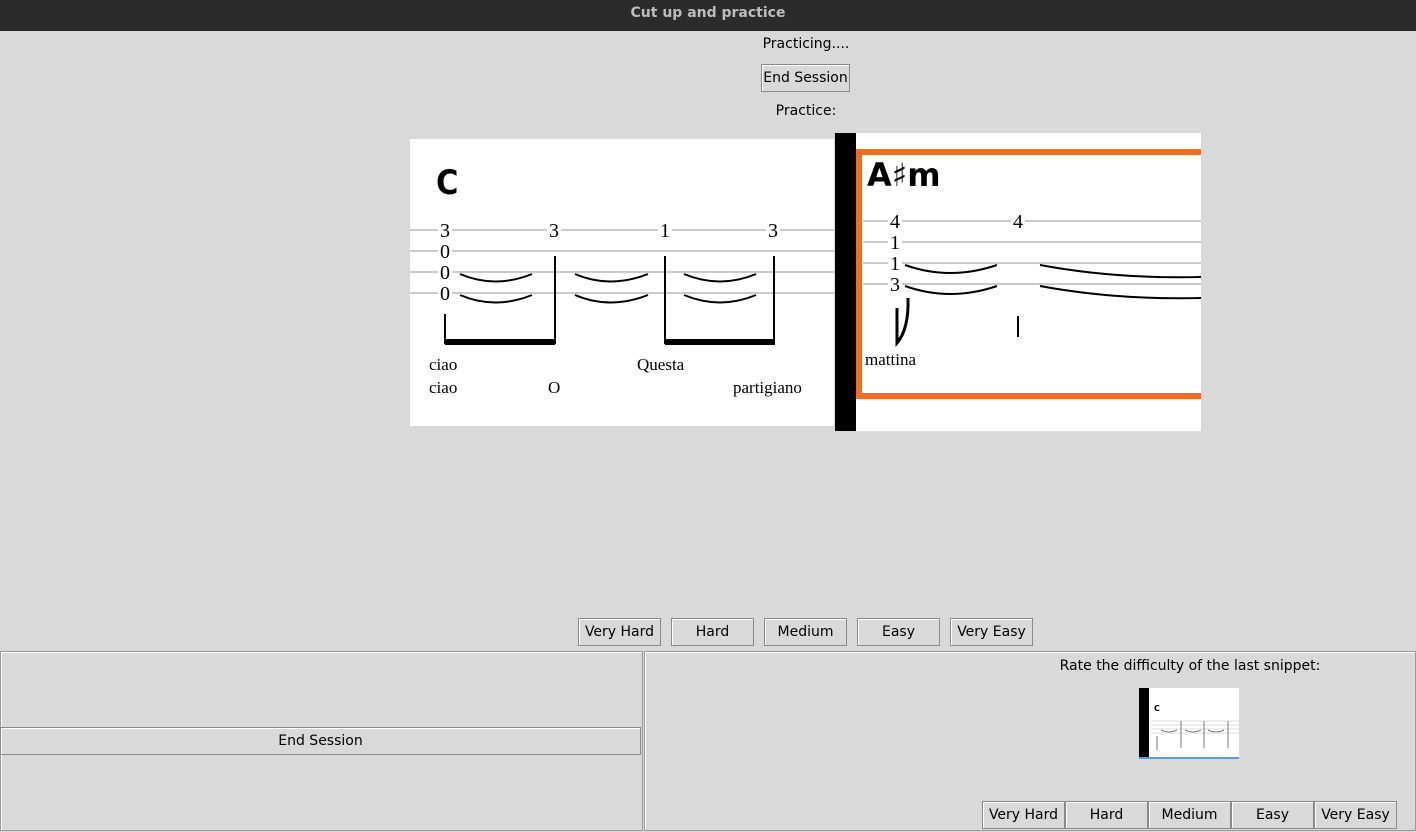 This screenshot has width=1416, height=832. What do you see at coordinates (1189, 723) in the screenshot?
I see `last-snippet-thumbnail: C` at bounding box center [1189, 723].